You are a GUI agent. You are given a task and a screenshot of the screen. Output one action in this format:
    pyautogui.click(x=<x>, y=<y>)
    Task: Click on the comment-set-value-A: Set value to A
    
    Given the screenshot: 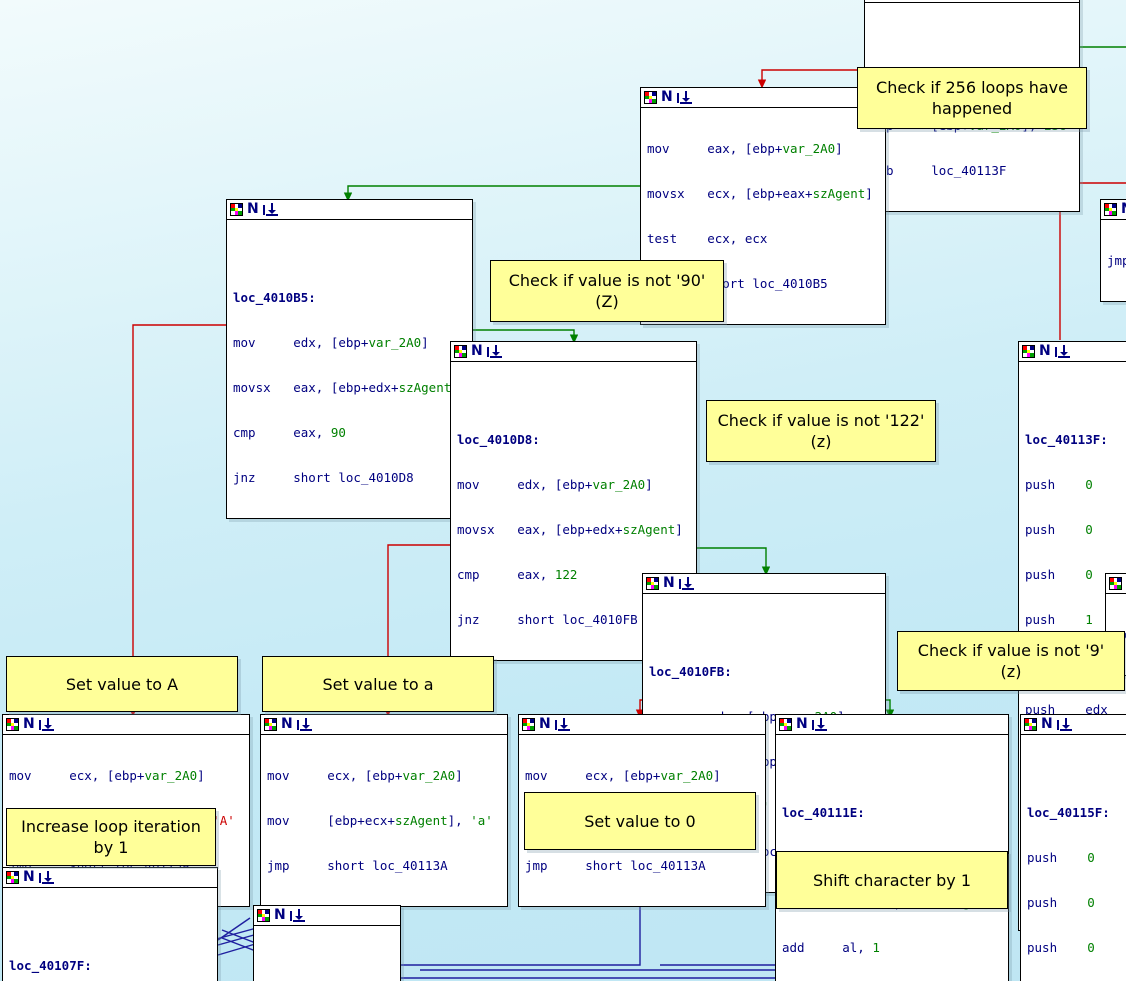 What is the action you would take?
    pyautogui.click(x=122, y=684)
    